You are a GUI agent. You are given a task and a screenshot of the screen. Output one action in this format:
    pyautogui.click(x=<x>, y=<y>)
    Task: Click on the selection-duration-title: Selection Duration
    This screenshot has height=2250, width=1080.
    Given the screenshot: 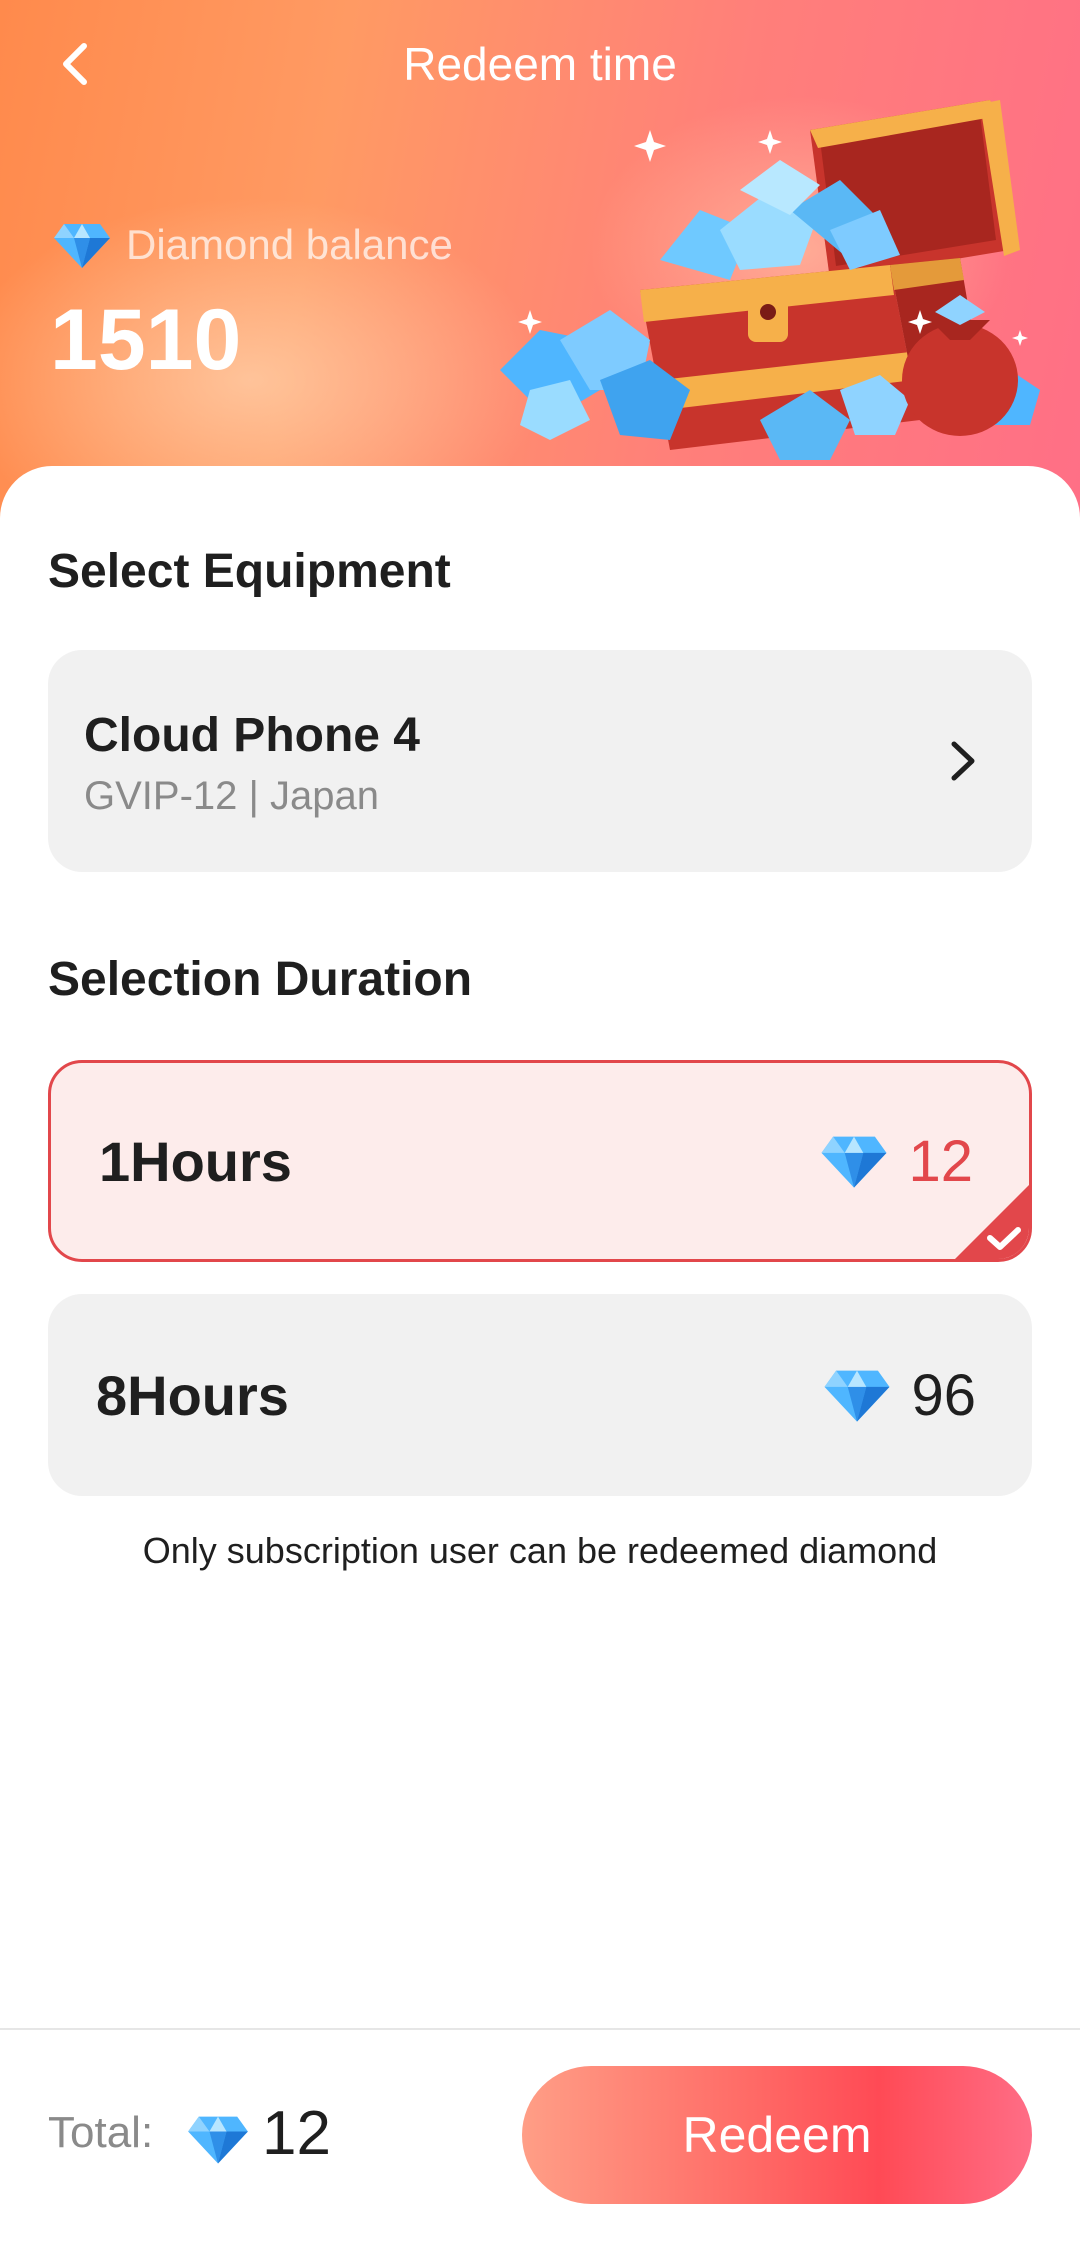 What is the action you would take?
    pyautogui.click(x=260, y=979)
    